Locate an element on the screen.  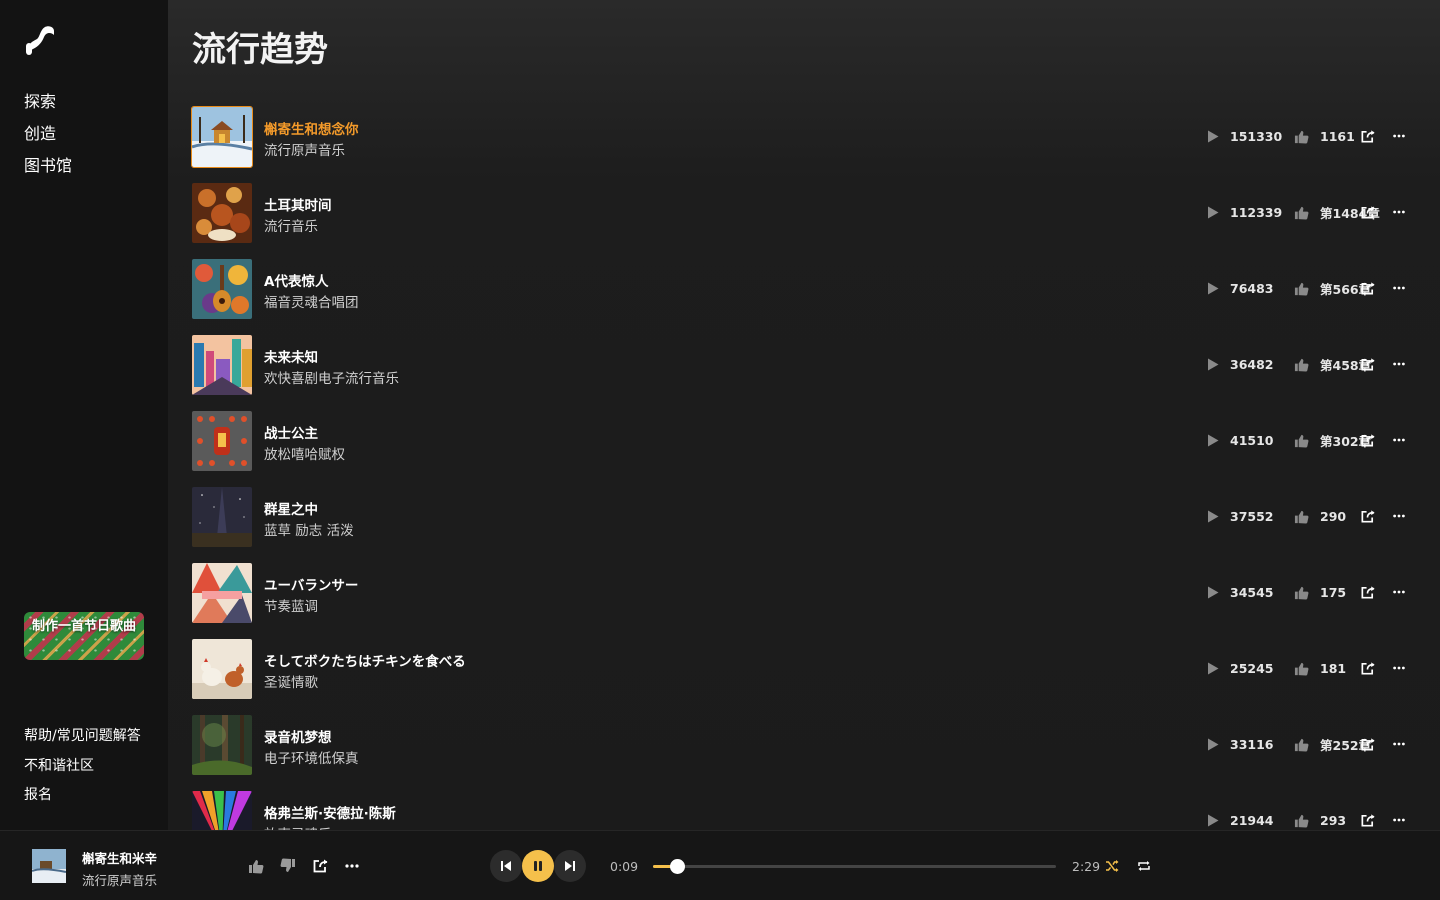
song-title: そしてボクたちはチキンを食べる is located at coordinates (365, 660).